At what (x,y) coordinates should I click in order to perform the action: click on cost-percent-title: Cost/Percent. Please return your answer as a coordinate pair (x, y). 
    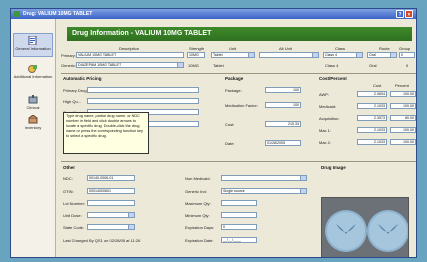
    Looking at the image, I should click on (333, 78).